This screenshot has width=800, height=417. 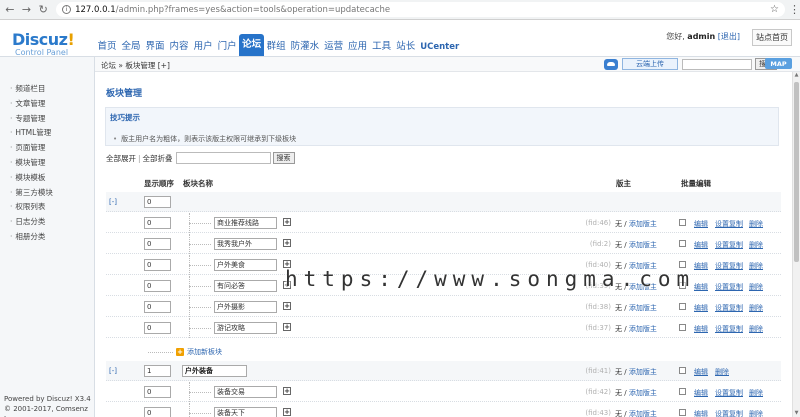 What do you see at coordinates (204, 352) in the screenshot?
I see `add-new-block-label: 添加新板块` at bounding box center [204, 352].